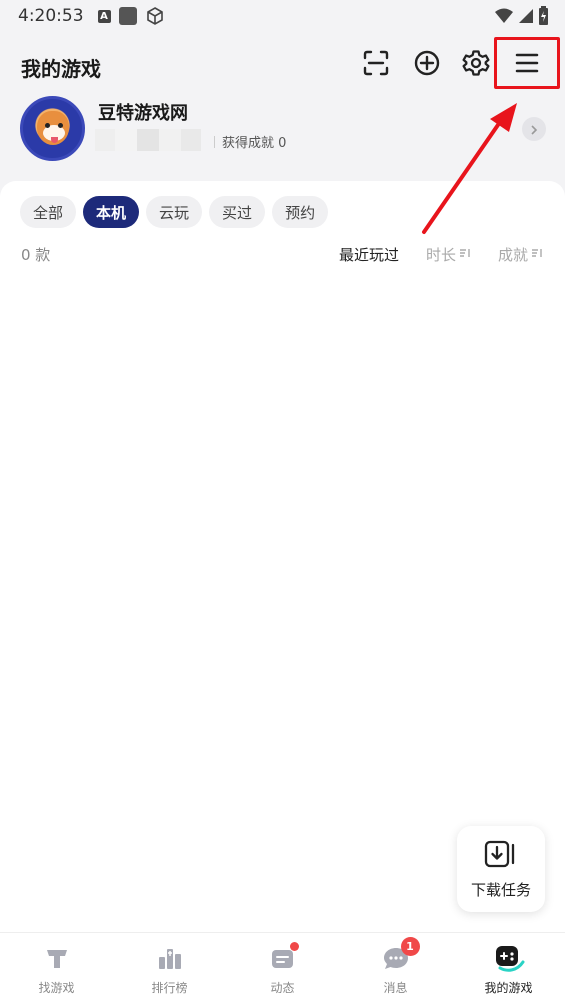  Describe the element at coordinates (56, 988) in the screenshot. I see `nav-label: 找游戏` at that location.